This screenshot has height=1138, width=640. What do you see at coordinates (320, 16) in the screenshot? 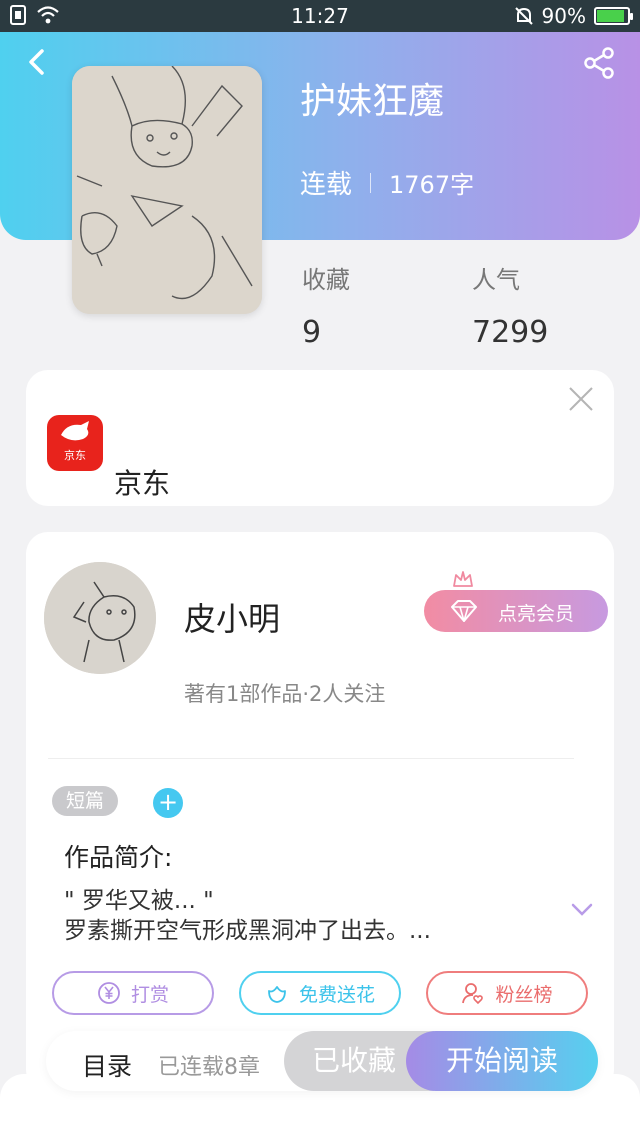
I see `status-bar: 11:27 90%` at bounding box center [320, 16].